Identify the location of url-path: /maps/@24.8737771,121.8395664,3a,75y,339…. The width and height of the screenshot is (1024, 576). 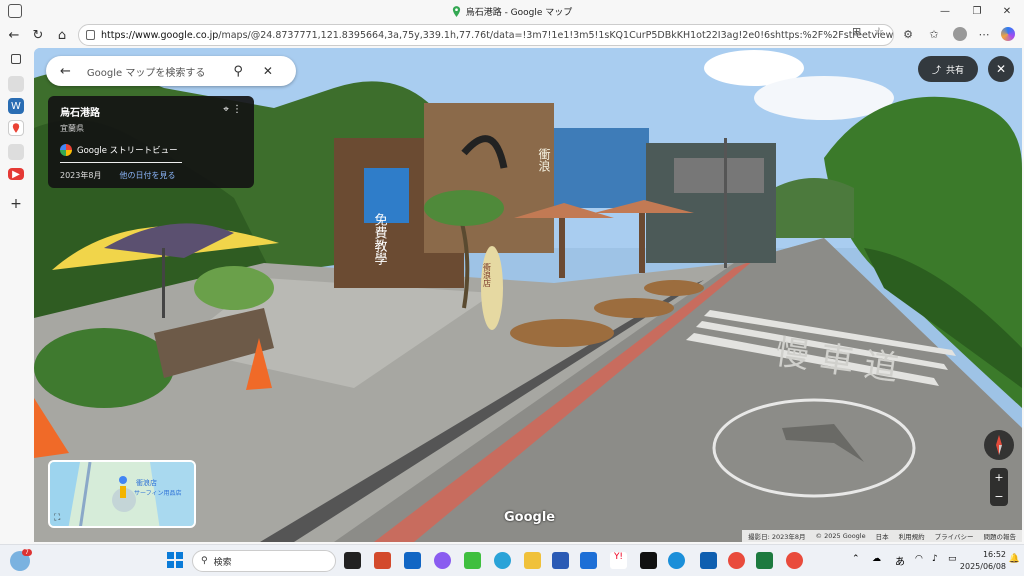
(556, 35).